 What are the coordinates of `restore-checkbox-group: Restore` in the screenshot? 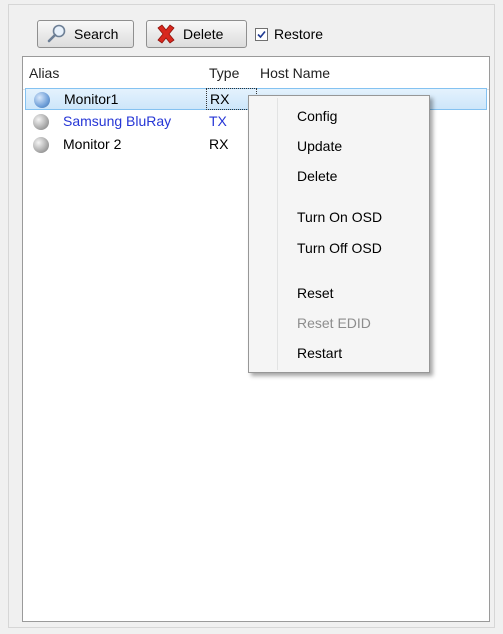 It's located at (289, 34).